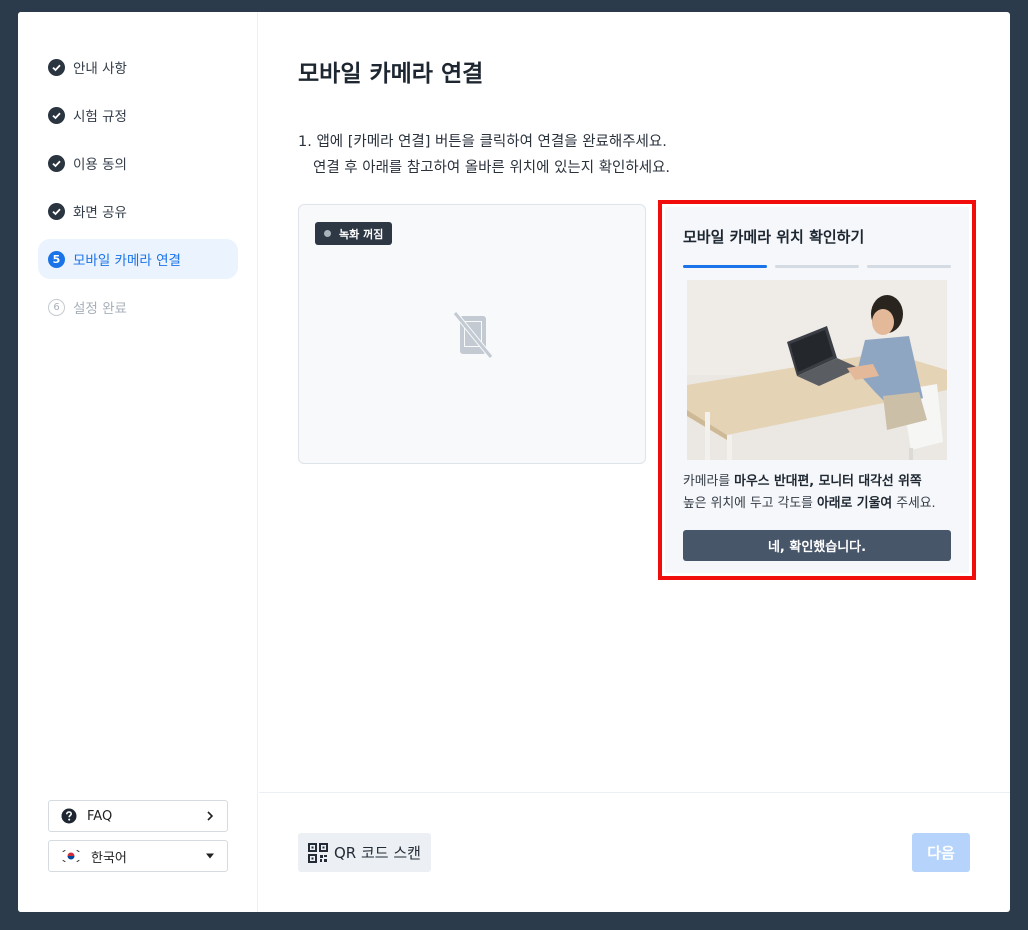 The height and width of the screenshot is (930, 1028). I want to click on guide-progress, so click(817, 266).